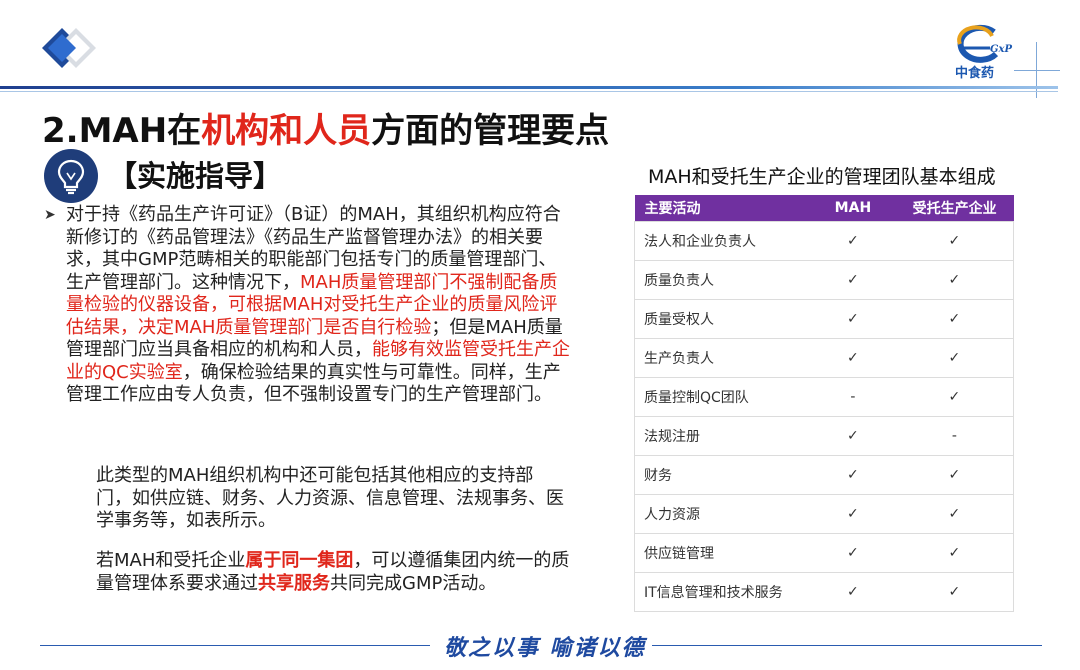 The height and width of the screenshot is (670, 1080). Describe the element at coordinates (722, 319) in the screenshot. I see `cell-activity: 质量受权人` at that location.